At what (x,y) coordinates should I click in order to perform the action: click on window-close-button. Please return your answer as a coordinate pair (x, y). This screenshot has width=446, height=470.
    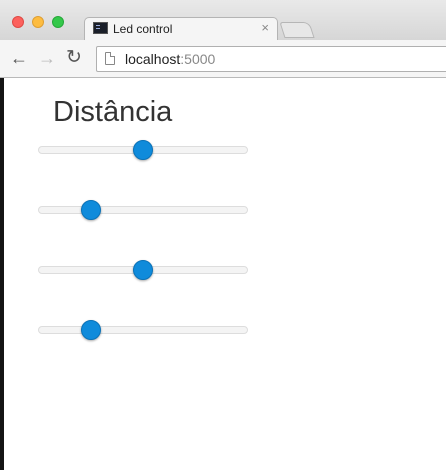
    Looking at the image, I should click on (18, 22).